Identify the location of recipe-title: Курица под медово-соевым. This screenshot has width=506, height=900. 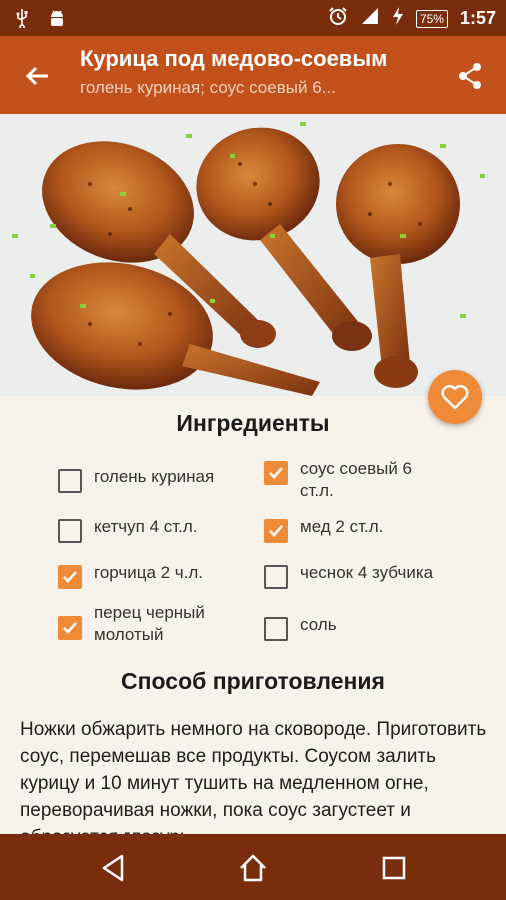
(234, 58).